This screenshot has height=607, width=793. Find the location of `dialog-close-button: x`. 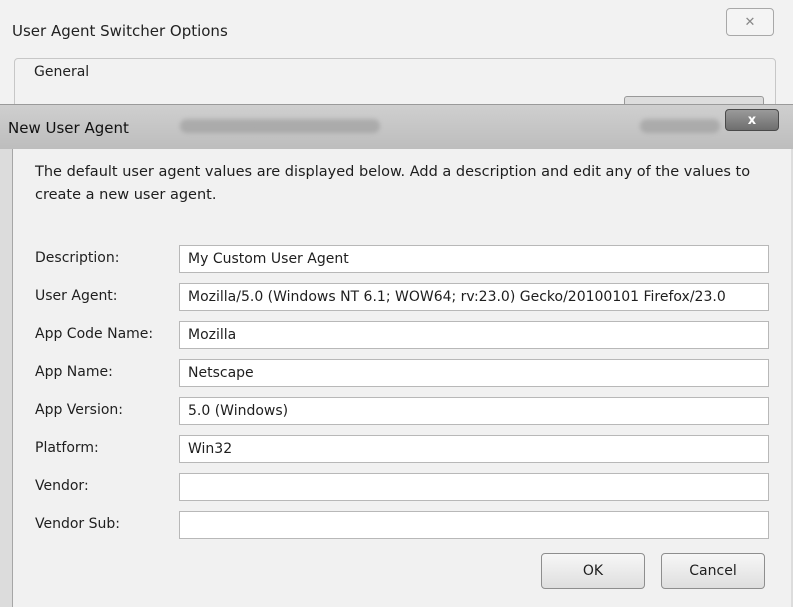

dialog-close-button: x is located at coordinates (752, 120).